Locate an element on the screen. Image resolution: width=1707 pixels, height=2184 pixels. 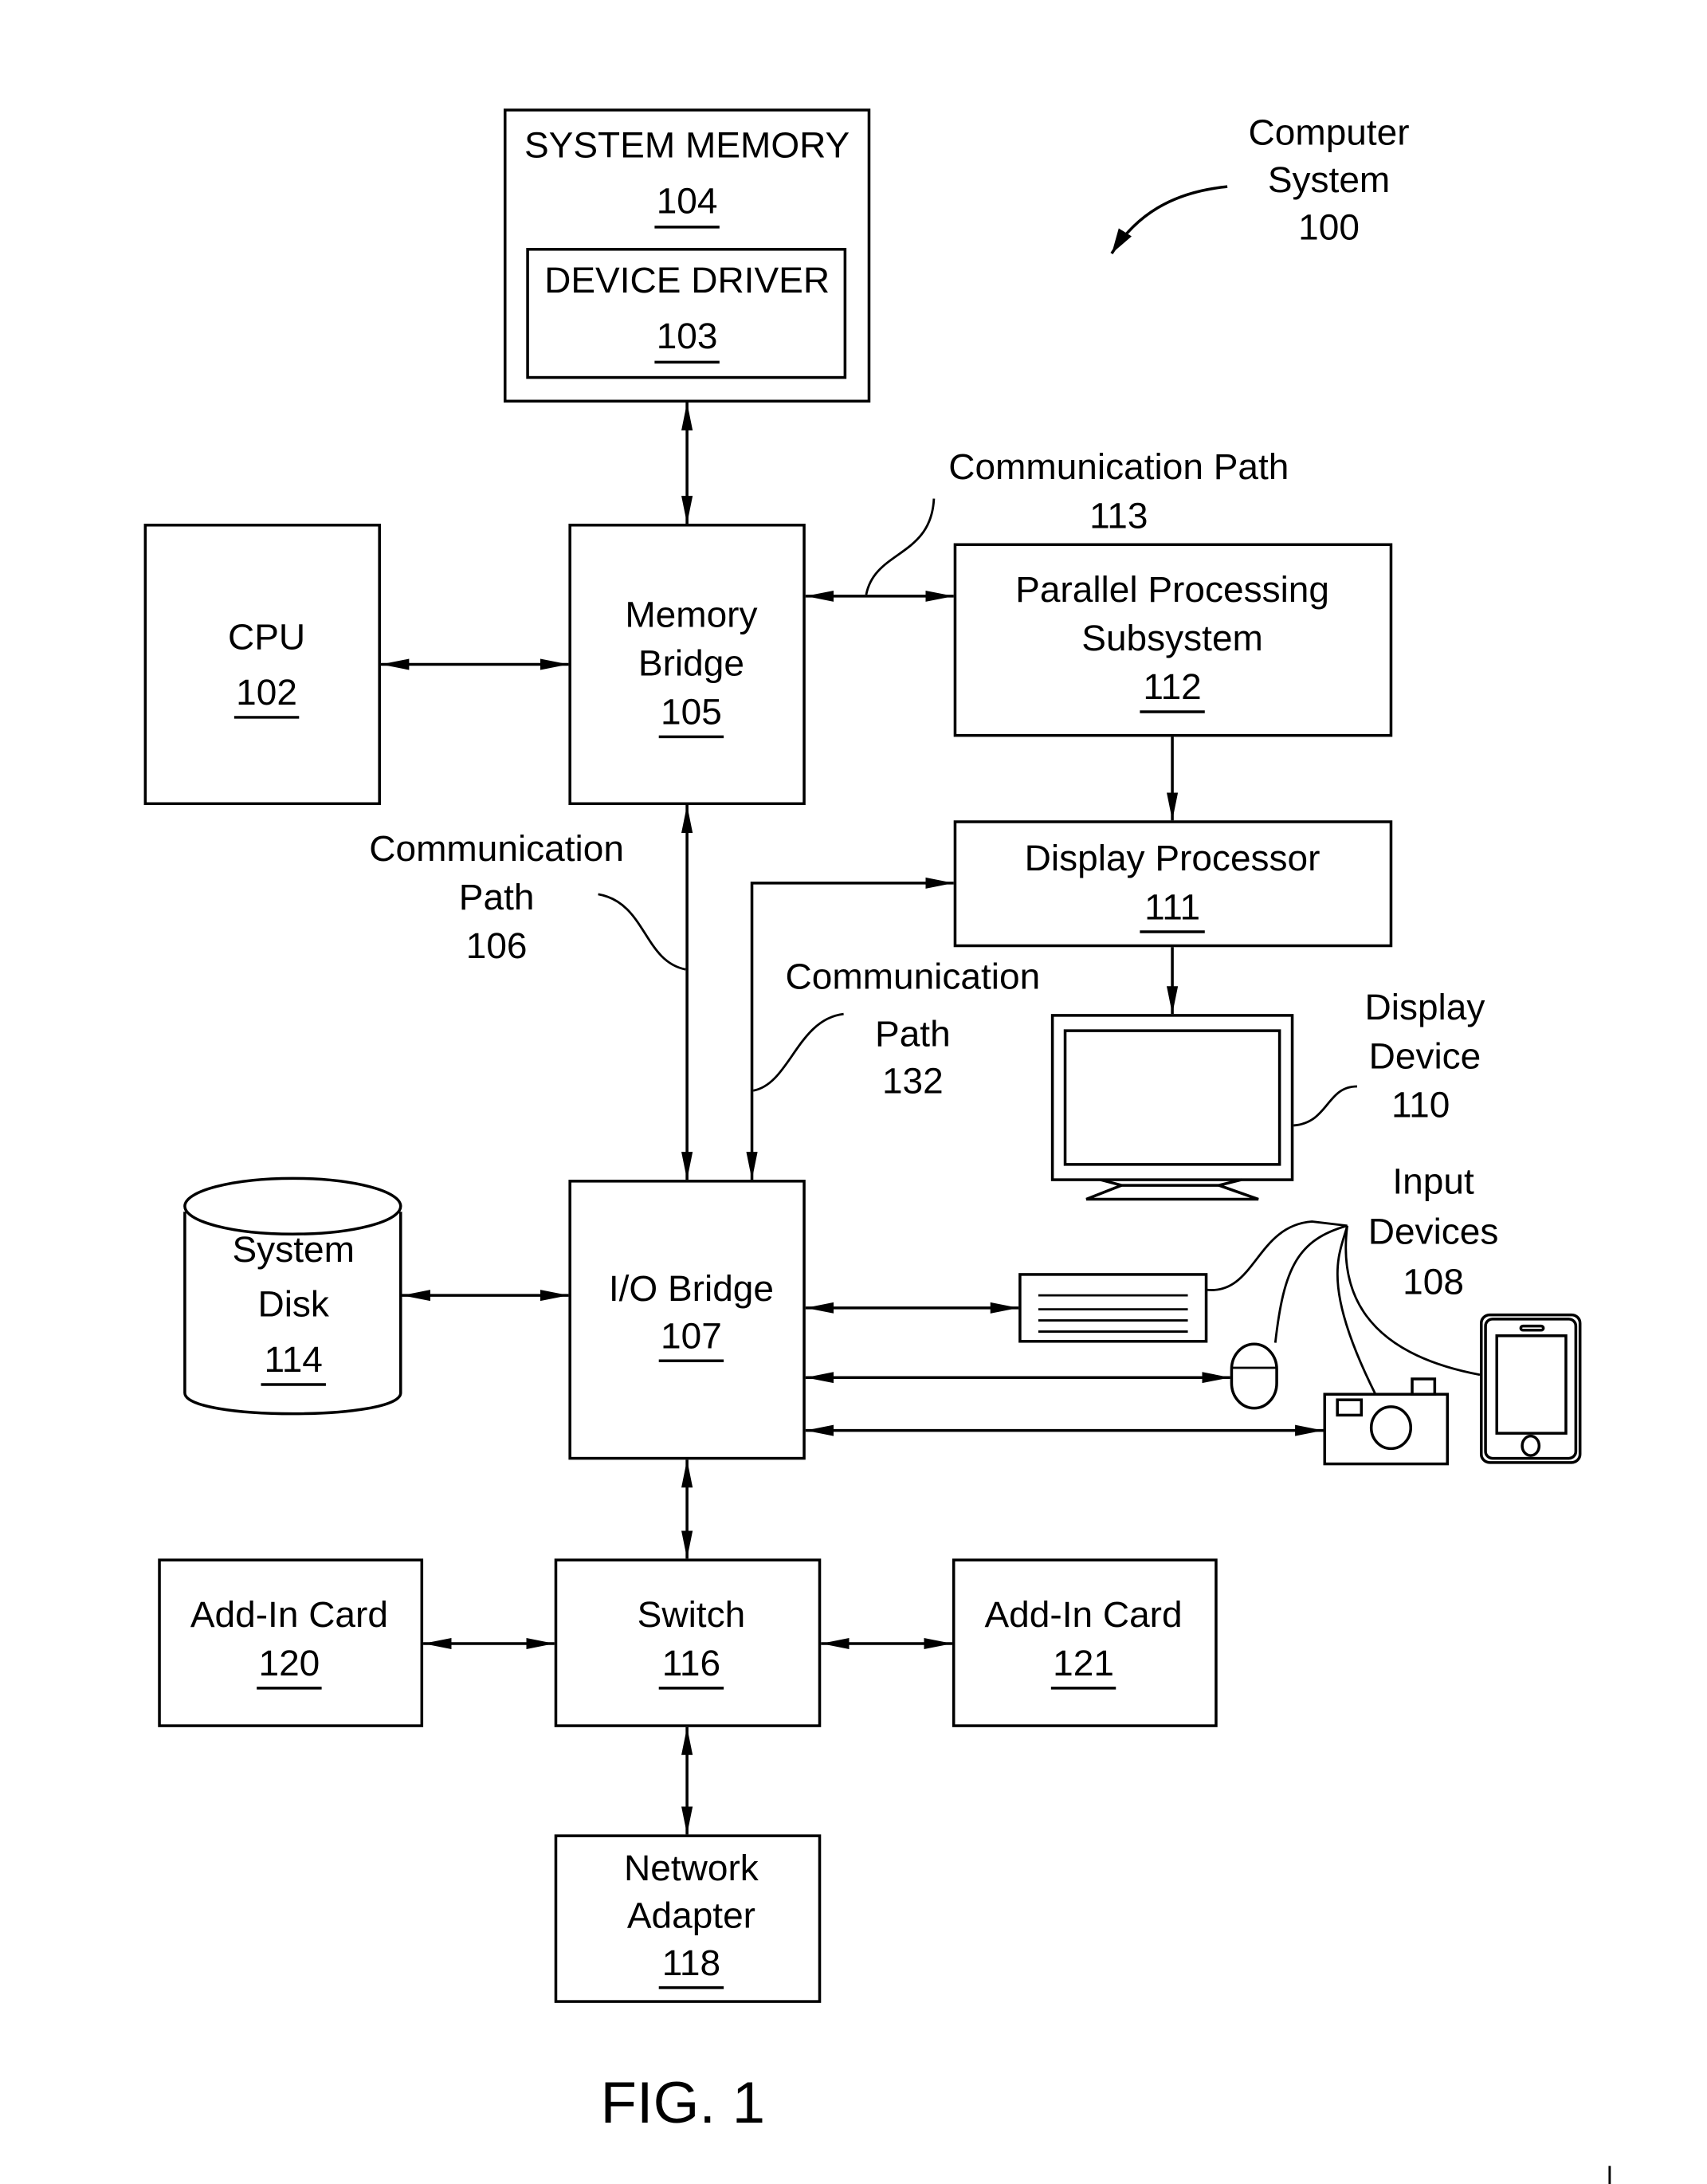
comm-path-132-callout: Communication Path 132 is located at coordinates (897, 1029).